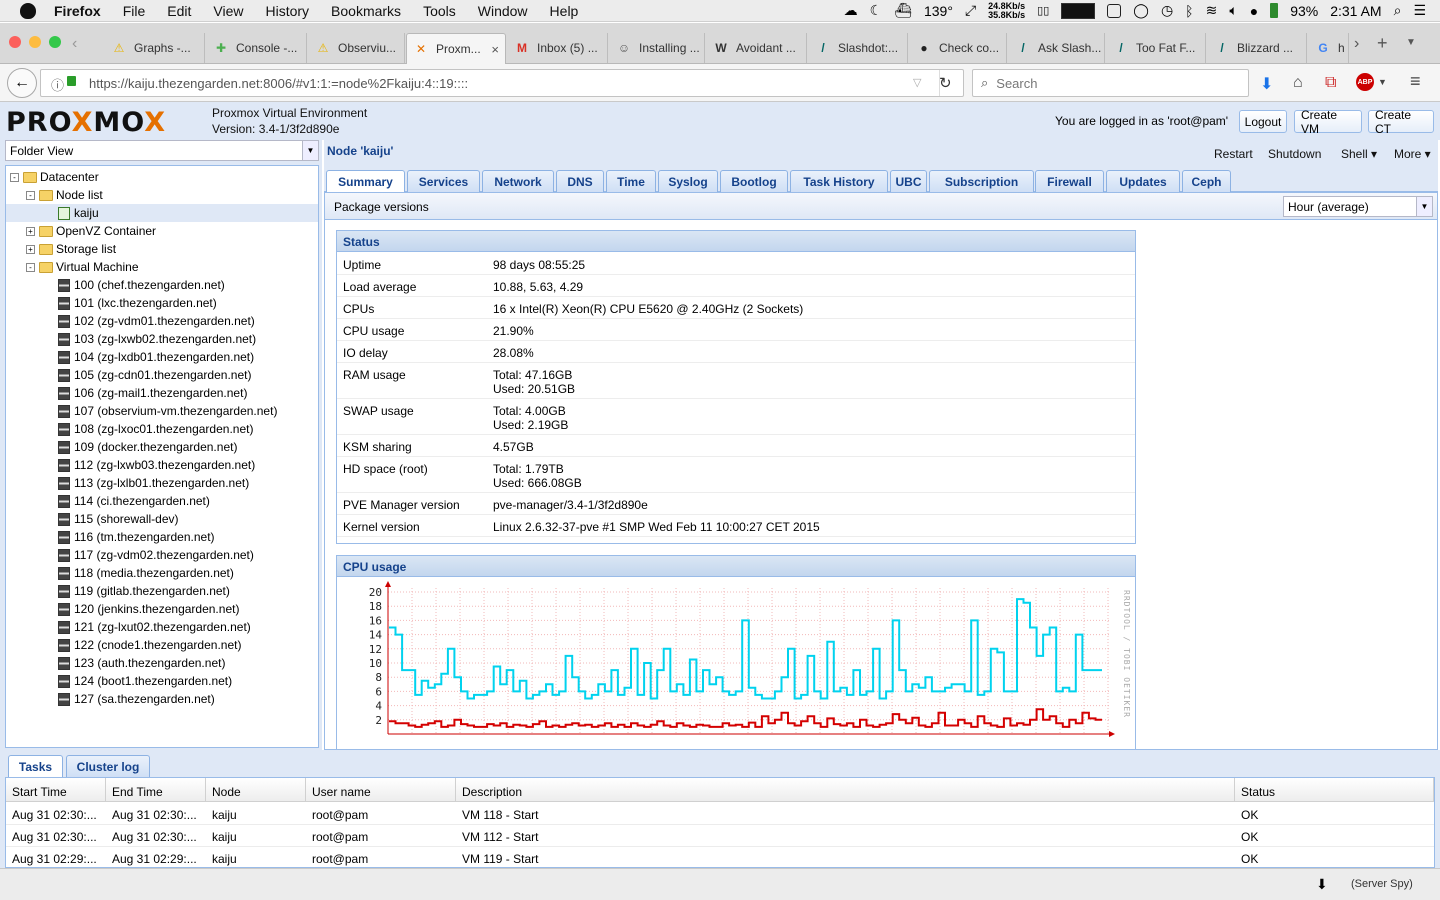  Describe the element at coordinates (1254, 11) in the screenshot. I see `user-icon: ●` at that location.